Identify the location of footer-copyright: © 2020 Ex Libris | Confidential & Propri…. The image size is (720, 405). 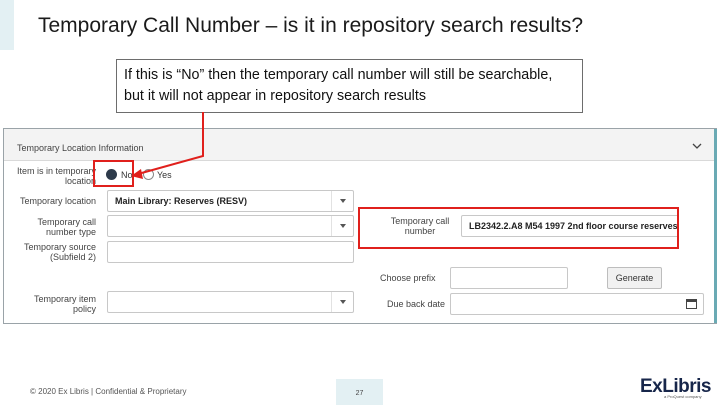
(108, 391).